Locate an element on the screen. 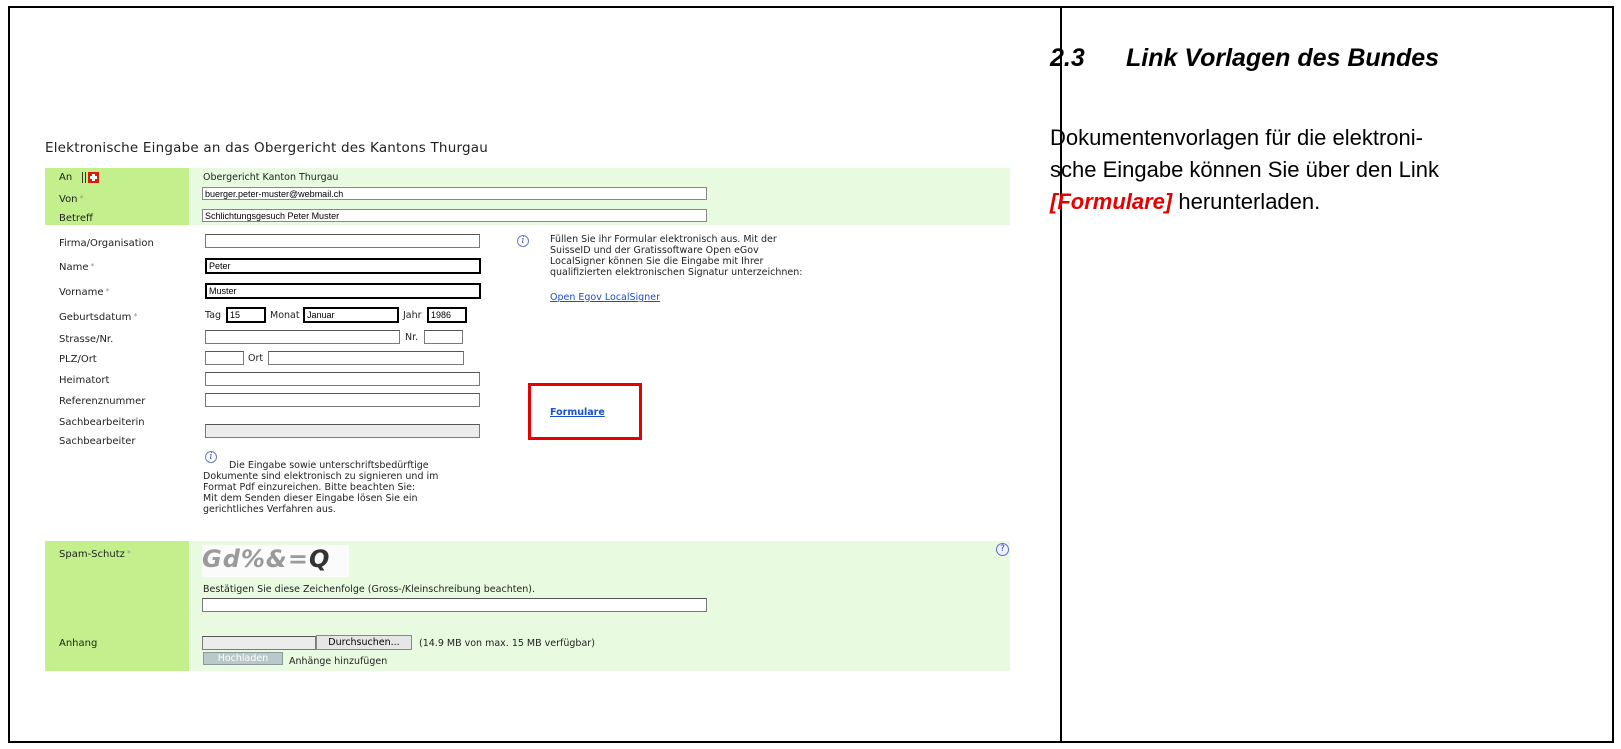  captcha-field is located at coordinates (454, 605).